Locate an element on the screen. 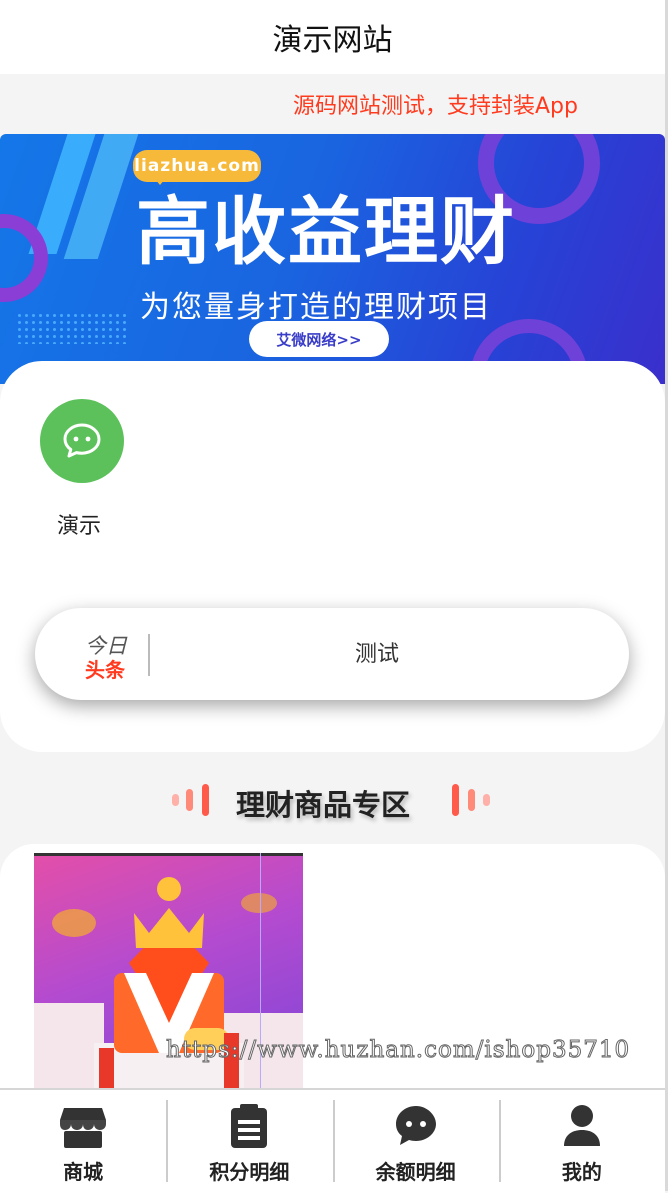 This screenshot has width=668, height=1193. notice-bar: 源码网站测试，支持封装App is located at coordinates (332, 103).